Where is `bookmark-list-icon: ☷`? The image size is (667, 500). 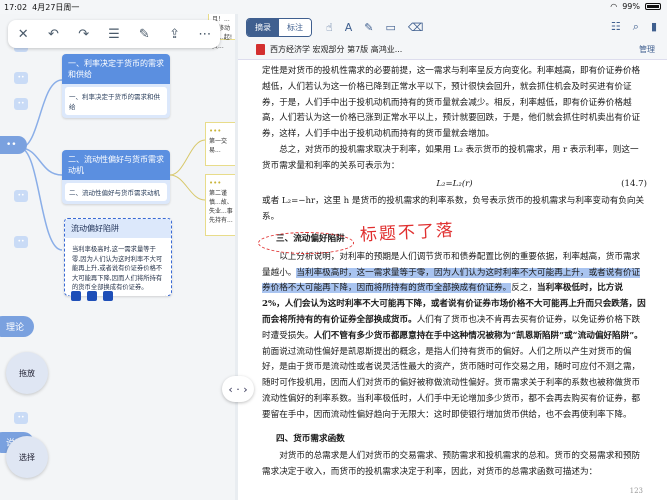 bookmark-list-icon: ☷ is located at coordinates (616, 27).